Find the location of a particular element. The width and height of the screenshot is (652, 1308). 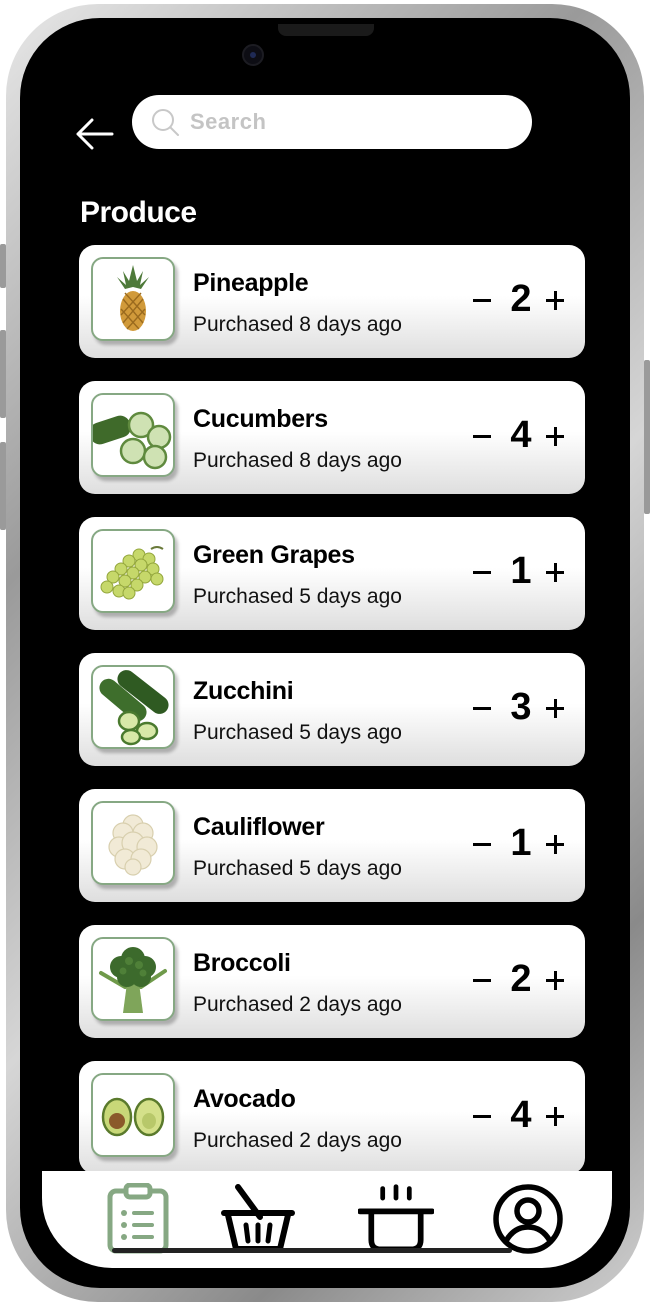

section-title: Produce is located at coordinates (138, 212).